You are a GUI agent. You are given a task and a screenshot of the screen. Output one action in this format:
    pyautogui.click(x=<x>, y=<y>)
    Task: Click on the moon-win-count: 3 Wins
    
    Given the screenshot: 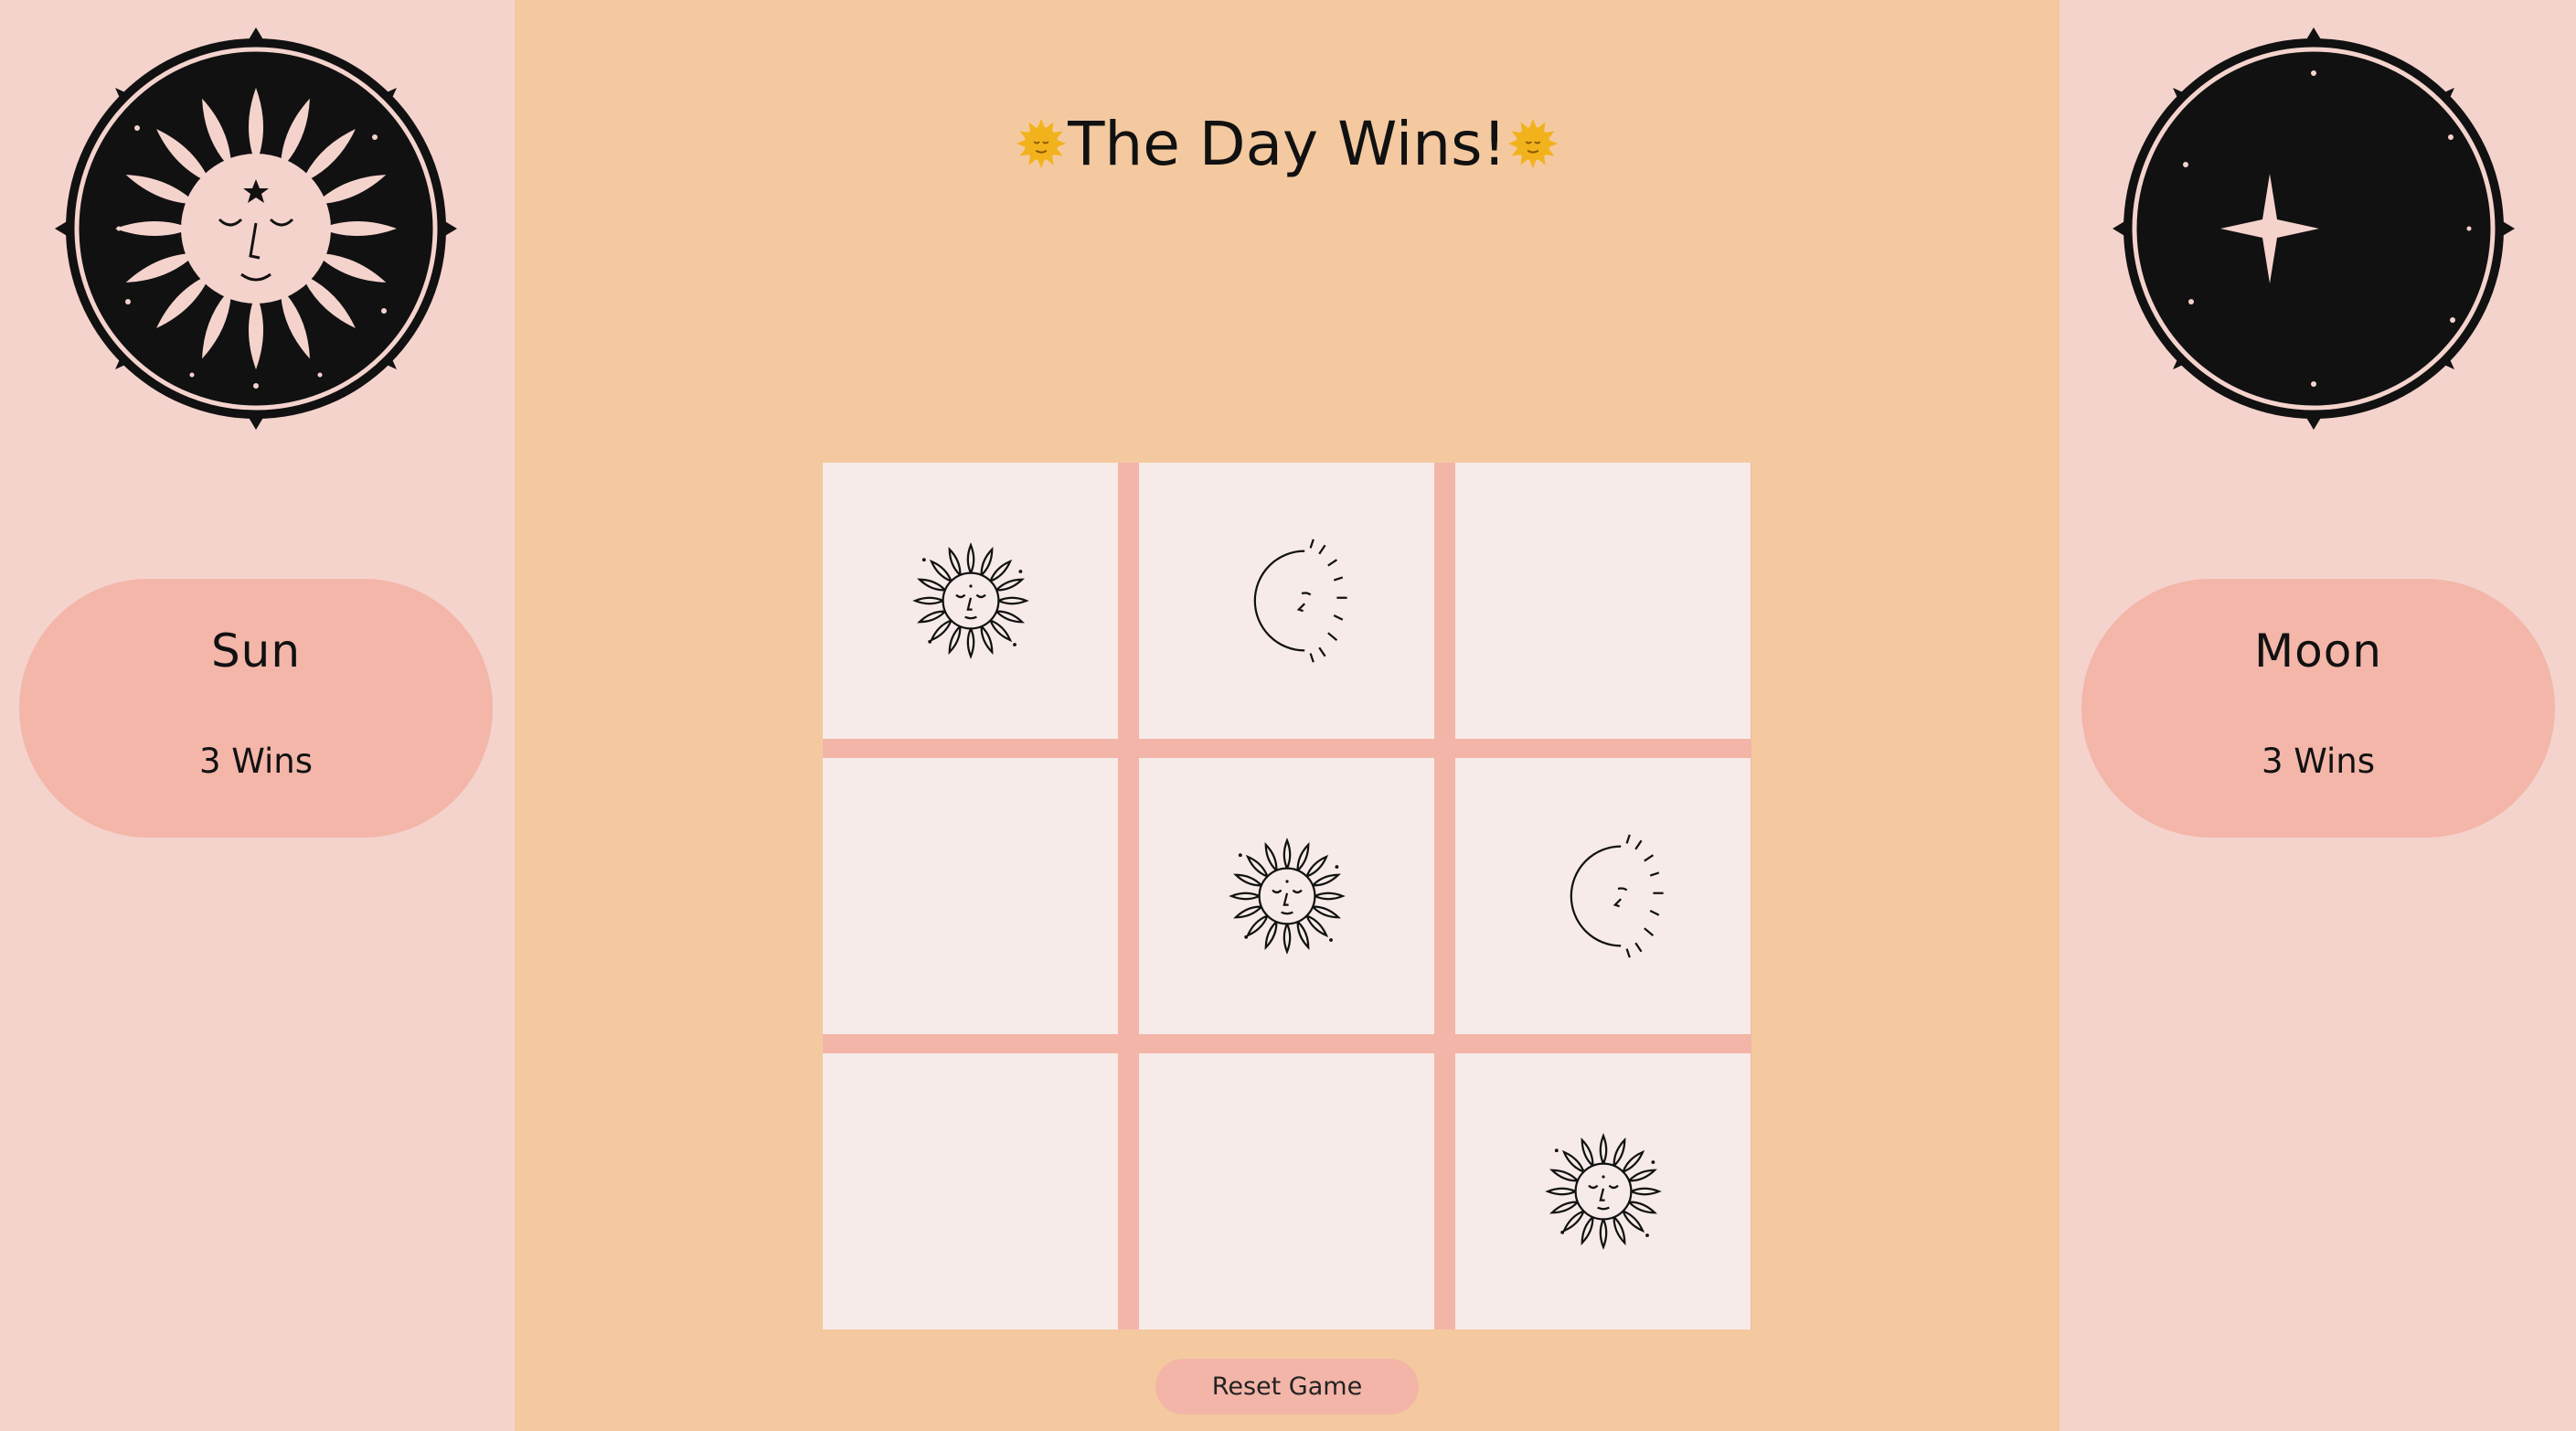 What is the action you would take?
    pyautogui.click(x=2318, y=761)
    